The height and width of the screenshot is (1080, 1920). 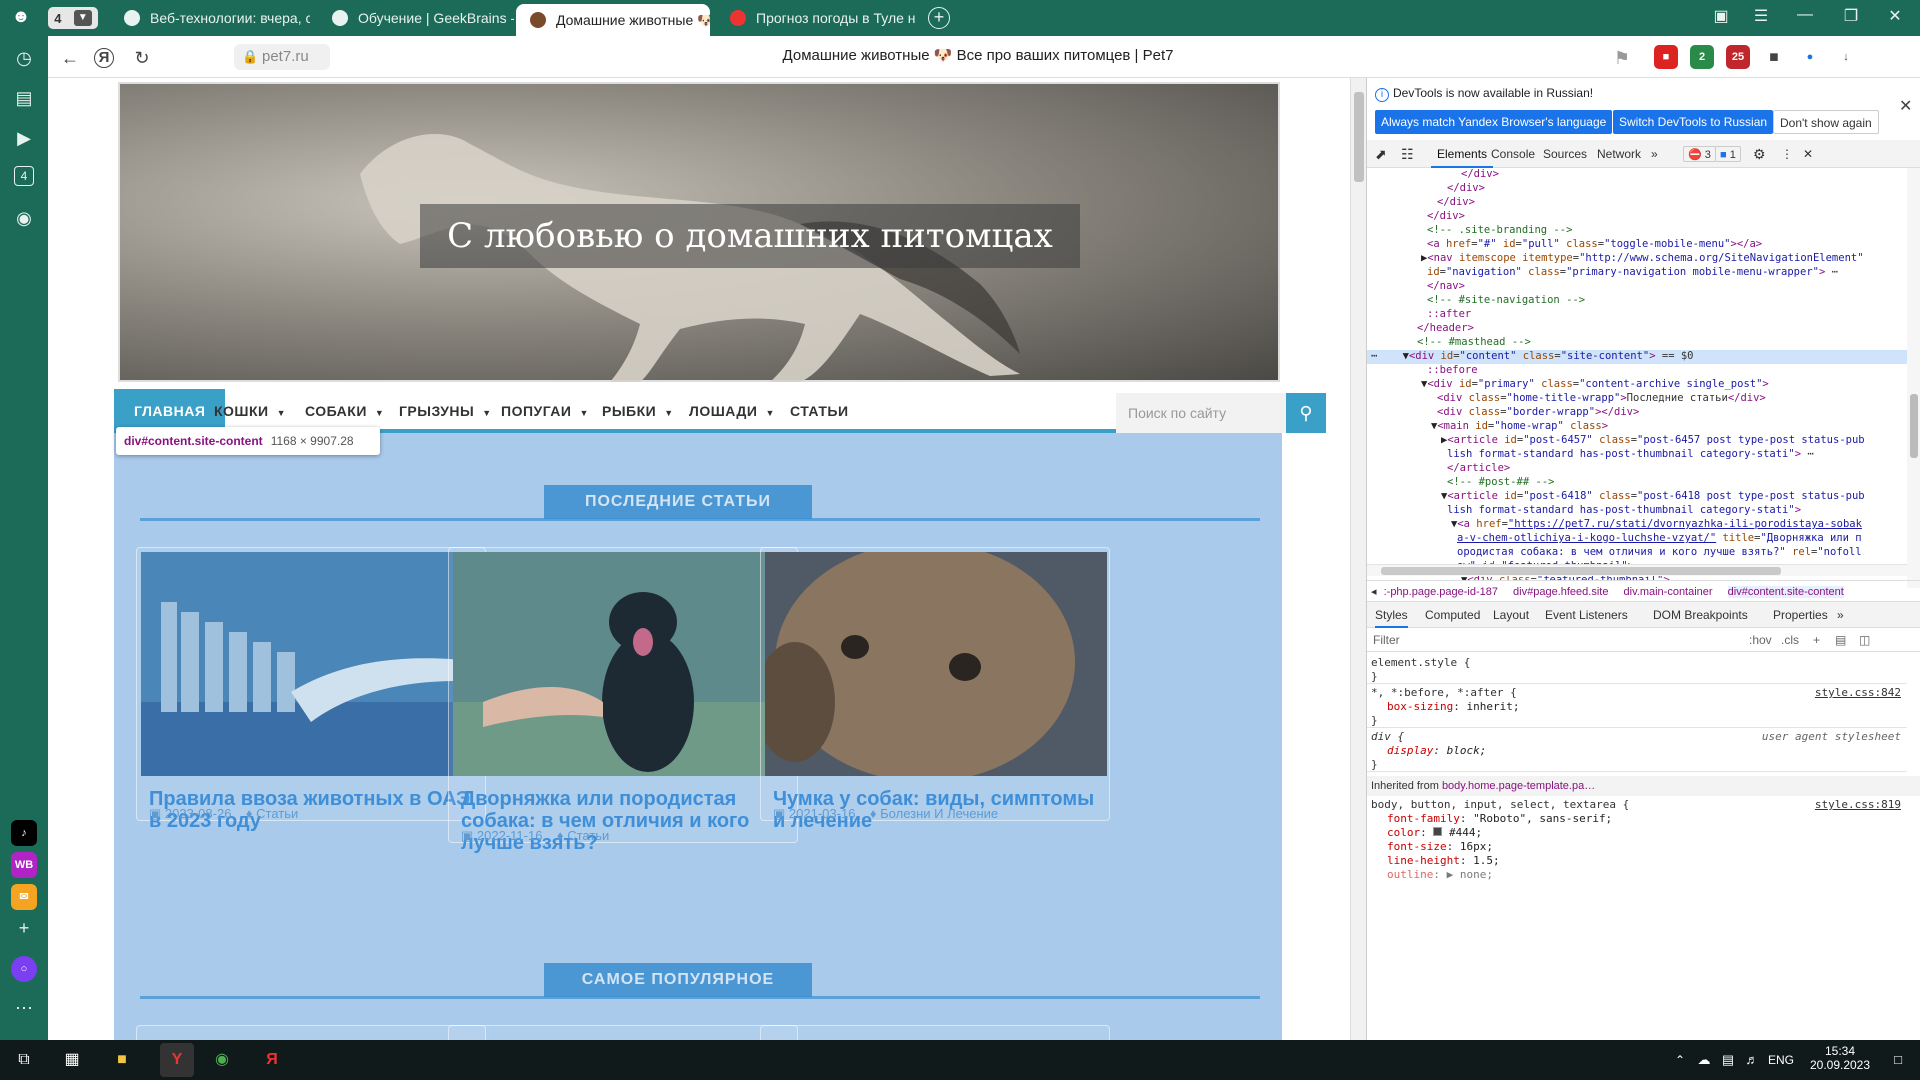 I want to click on messages-badge: ■ 1, so click(x=1728, y=154).